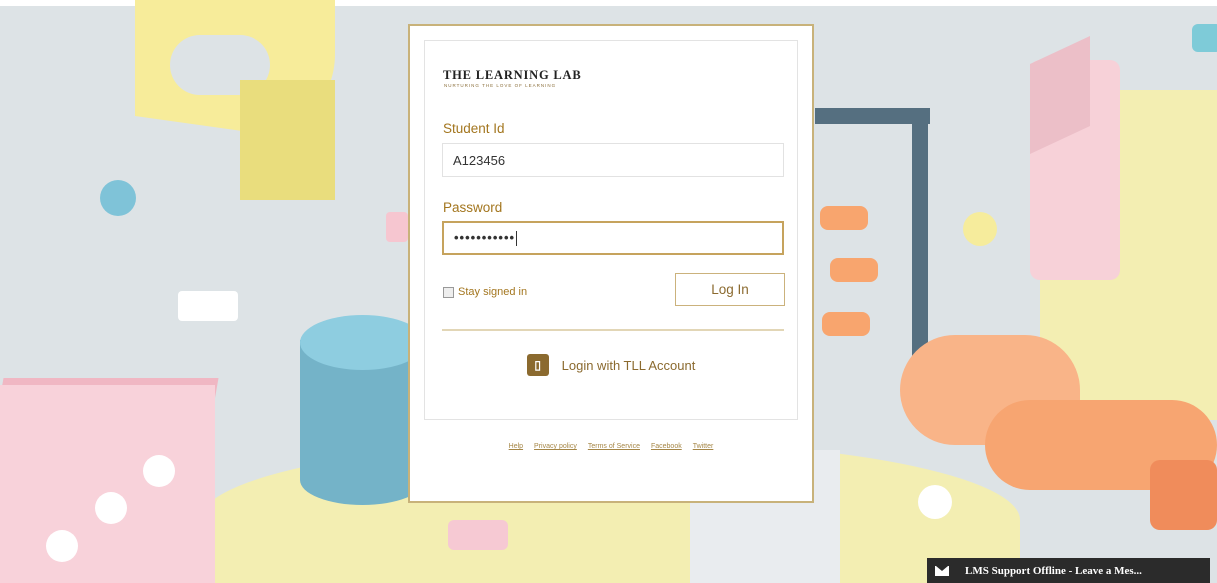  Describe the element at coordinates (613, 238) in the screenshot. I see `password-input: •••••••••••` at that location.